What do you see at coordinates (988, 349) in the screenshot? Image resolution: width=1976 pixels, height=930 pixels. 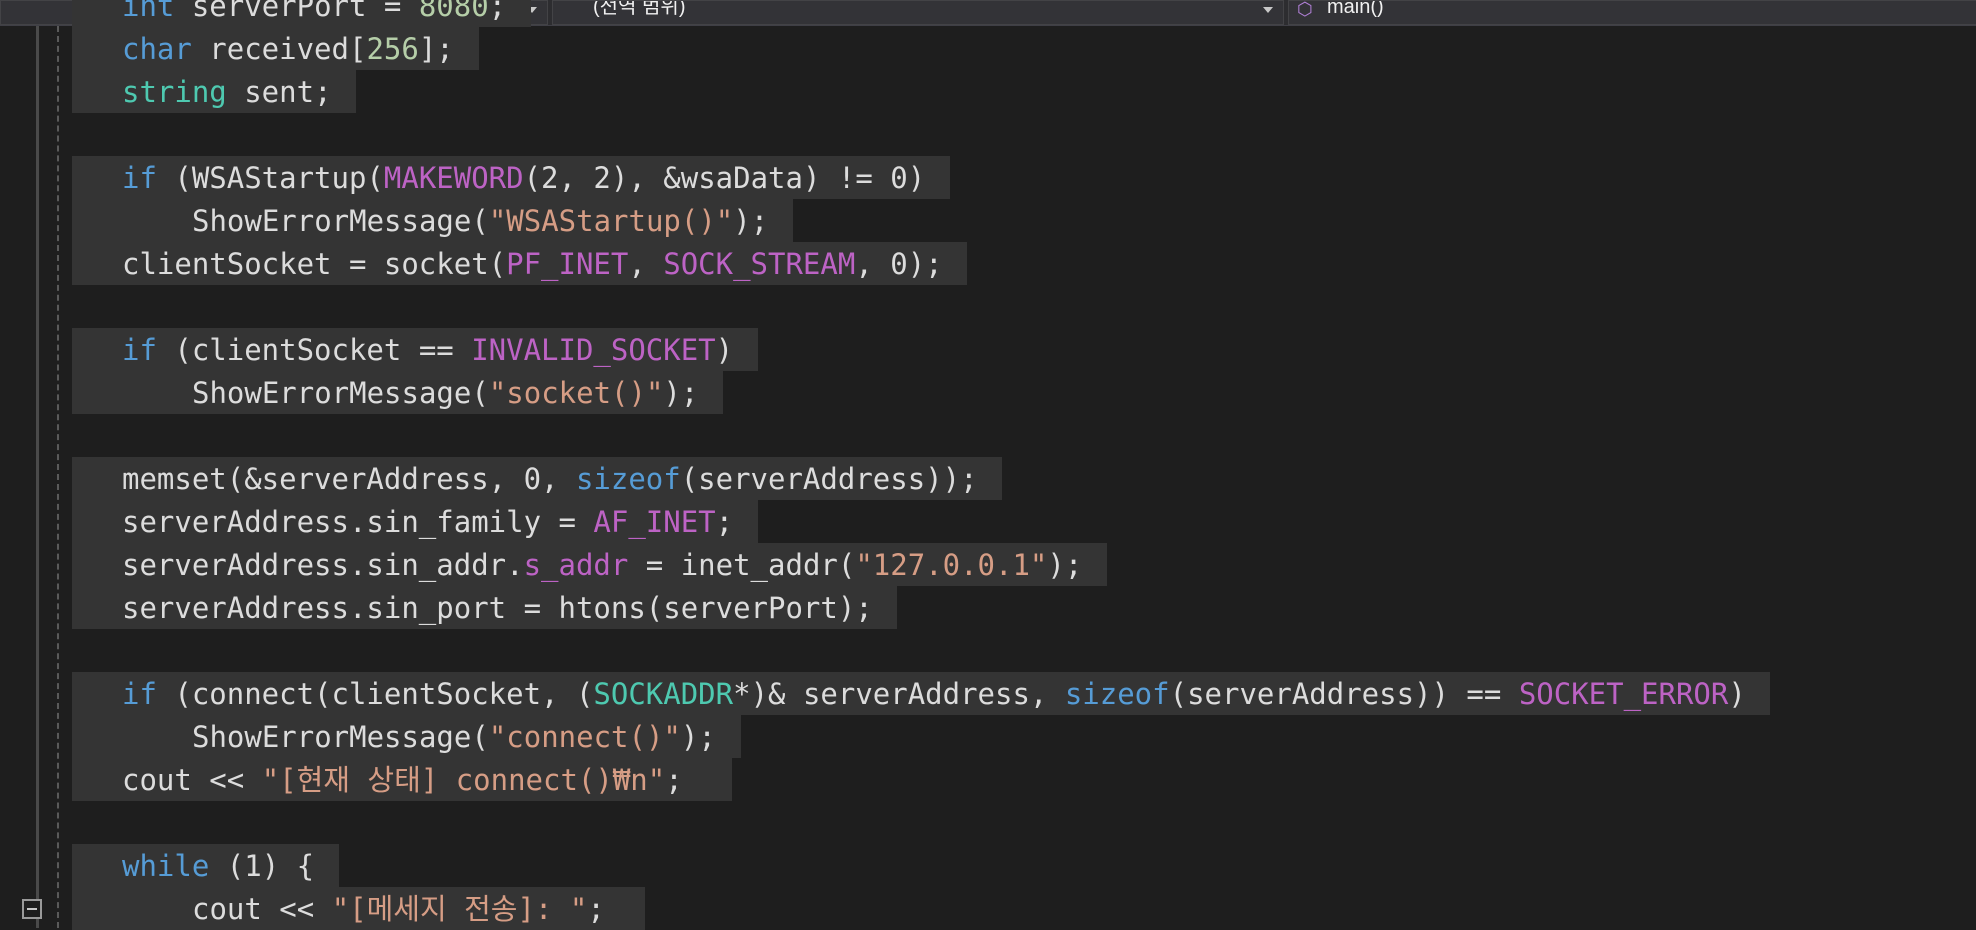 I see `code-line: if (clientSocket == INVALID_SOCKET)` at bounding box center [988, 349].